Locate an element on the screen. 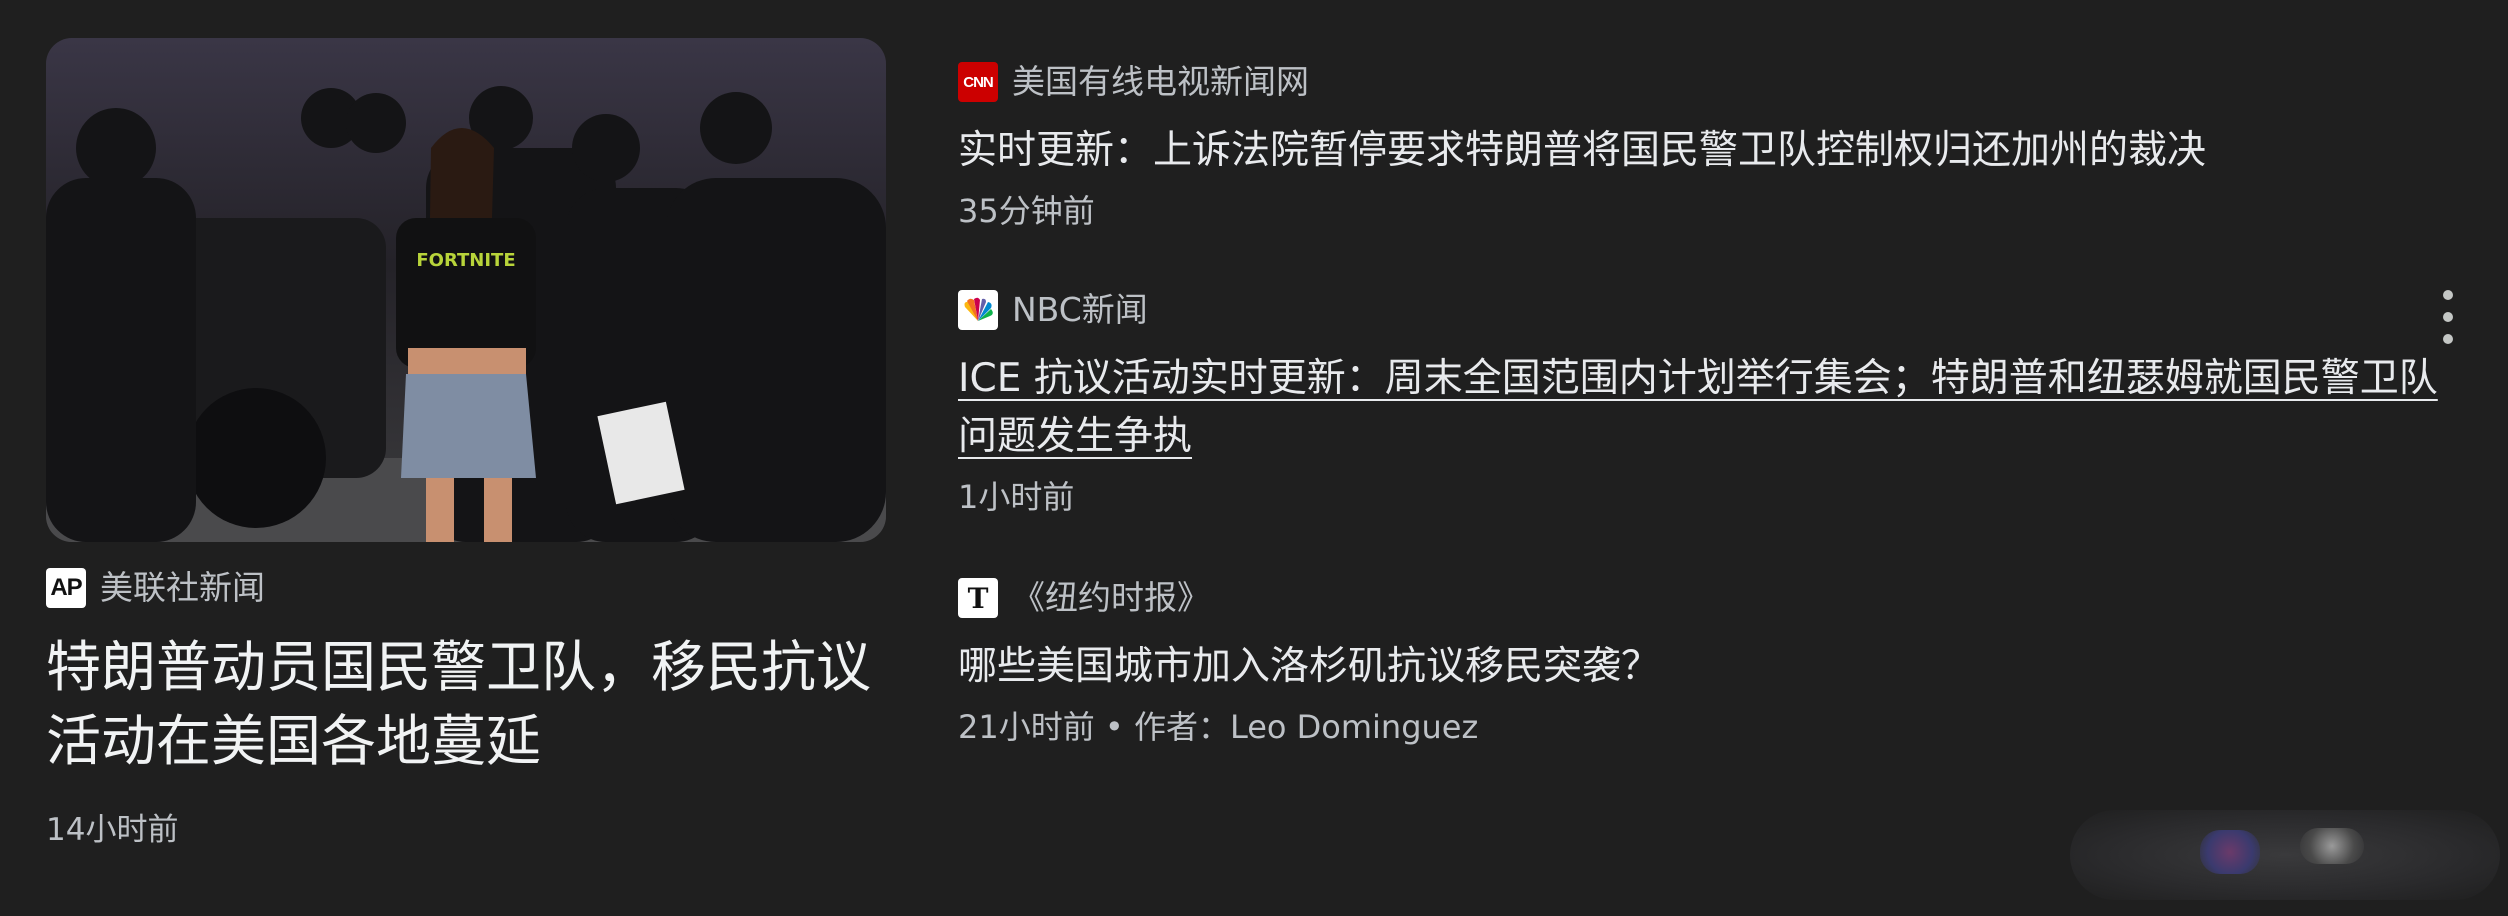 This screenshot has height=916, width=2508. story-source: T 《纽约时报》 is located at coordinates (1713, 598).